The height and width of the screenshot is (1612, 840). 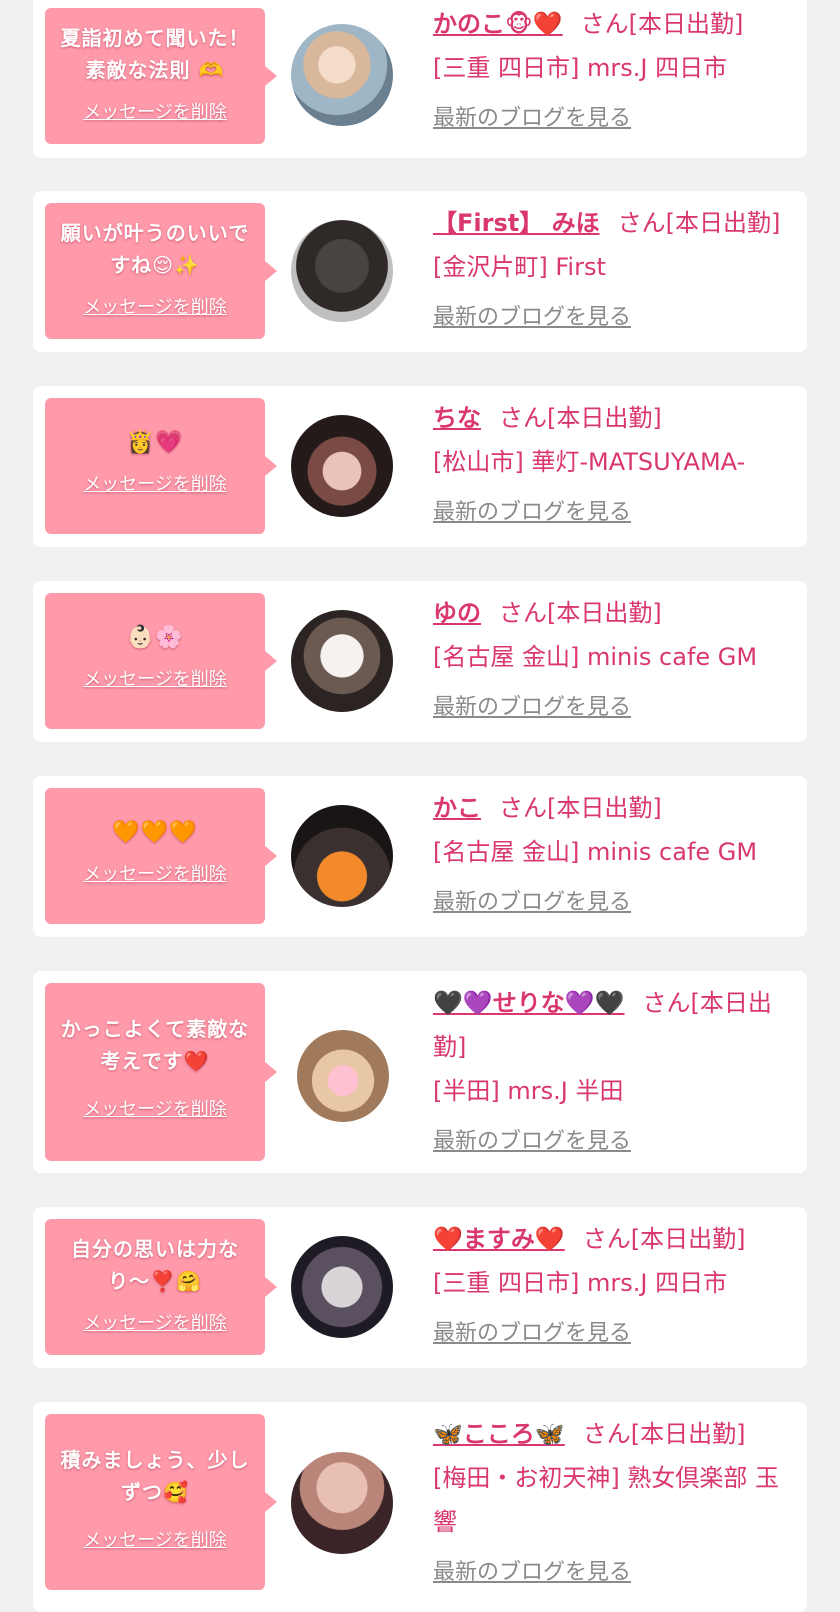 I want to click on girl-name-link: ちな, so click(x=457, y=418).